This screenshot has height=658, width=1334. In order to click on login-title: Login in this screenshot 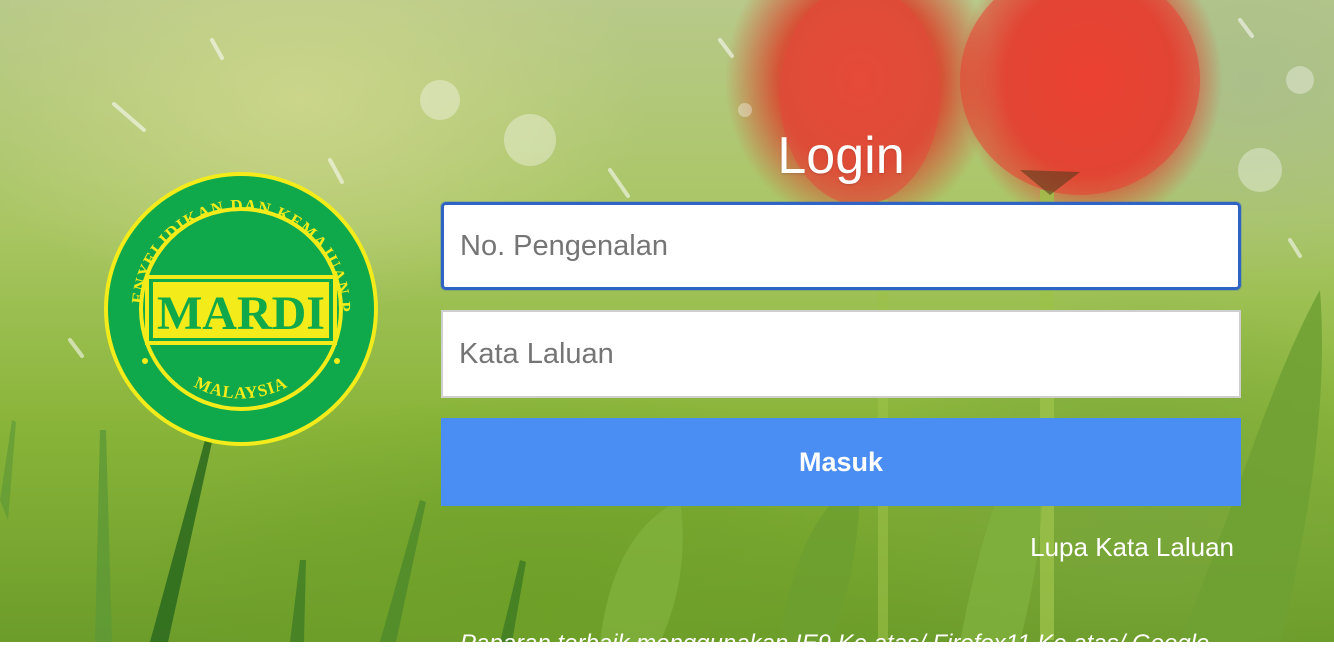, I will do `click(841, 156)`.